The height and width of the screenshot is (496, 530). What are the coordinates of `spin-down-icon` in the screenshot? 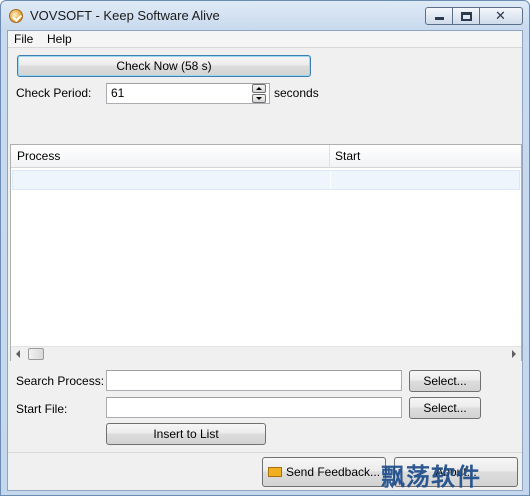 It's located at (259, 98).